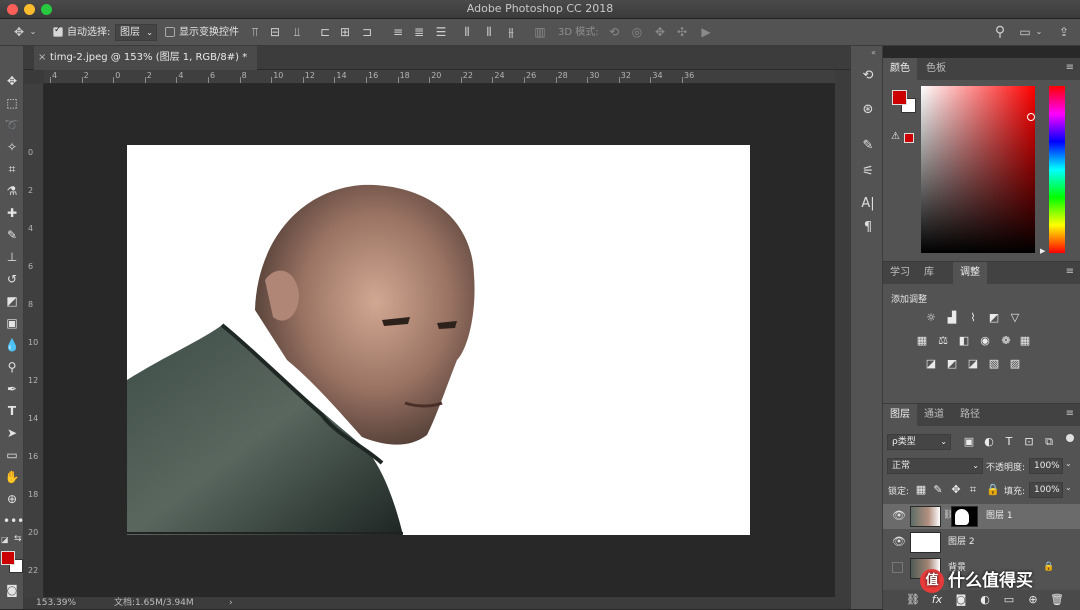 This screenshot has height=610, width=1080. I want to click on tab-learn: 学习, so click(900, 273).